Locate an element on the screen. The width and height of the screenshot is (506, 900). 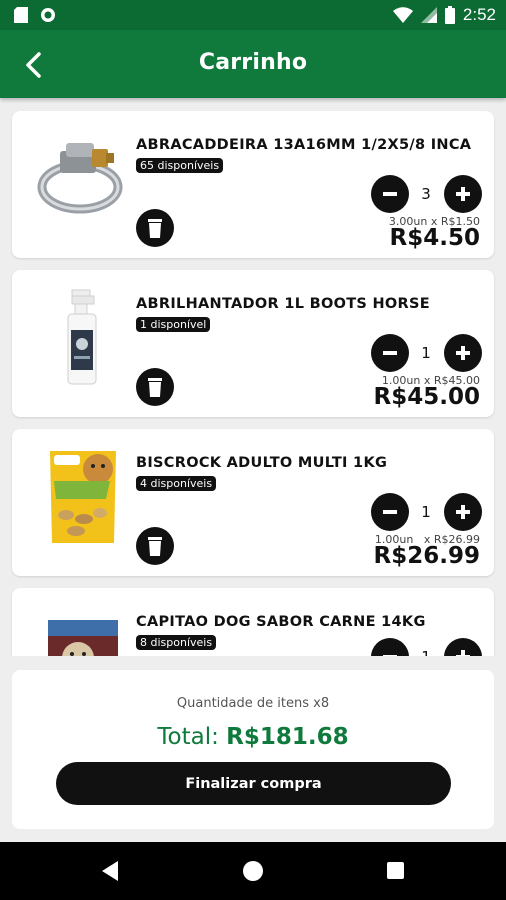
total-label: Total: is located at coordinates (188, 737).